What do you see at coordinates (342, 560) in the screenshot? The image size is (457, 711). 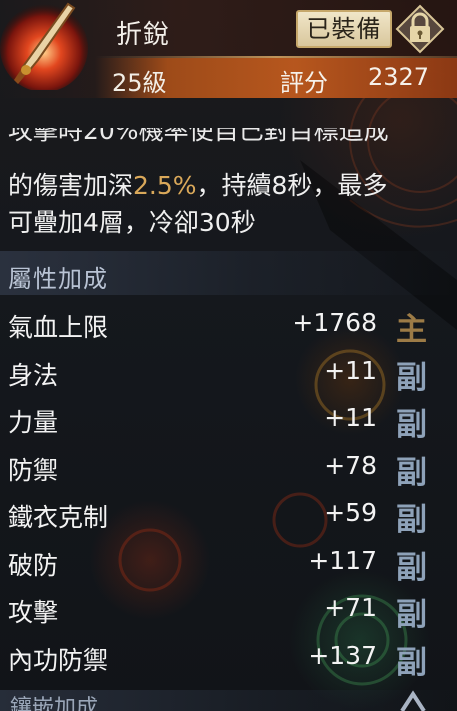 I see `attribute-value: +117` at bounding box center [342, 560].